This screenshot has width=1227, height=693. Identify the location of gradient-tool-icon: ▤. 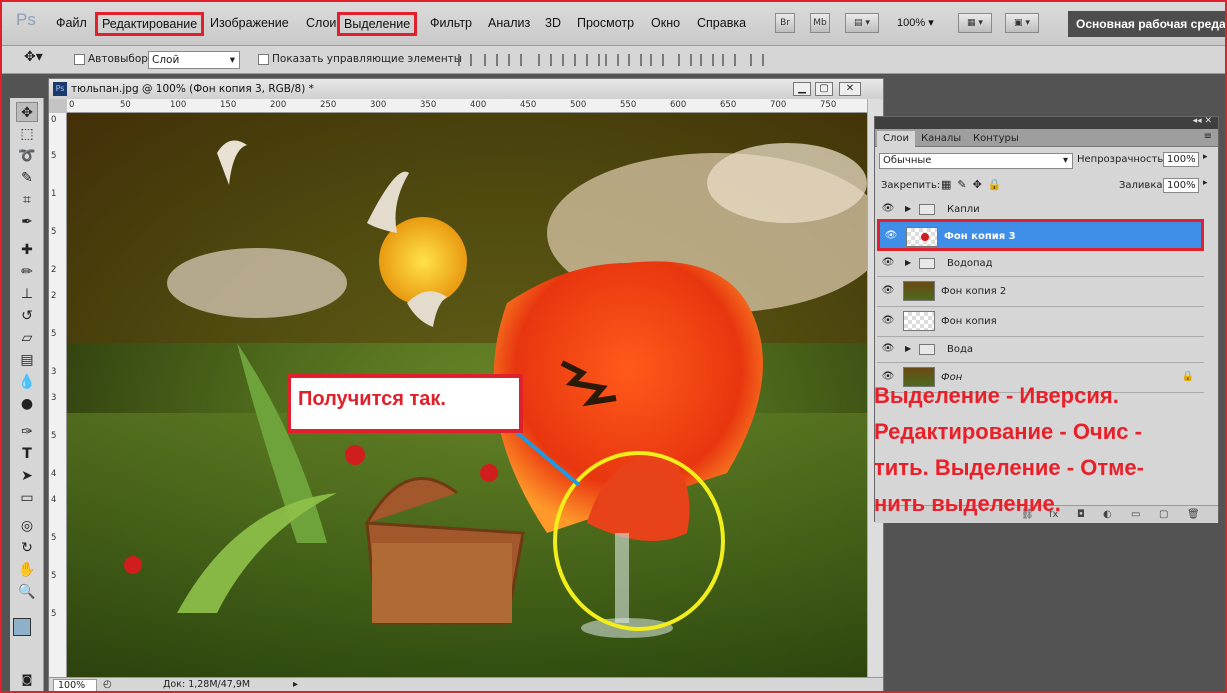
(27, 360).